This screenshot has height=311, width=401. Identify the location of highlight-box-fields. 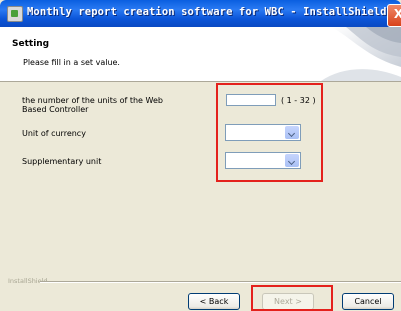
(269, 132).